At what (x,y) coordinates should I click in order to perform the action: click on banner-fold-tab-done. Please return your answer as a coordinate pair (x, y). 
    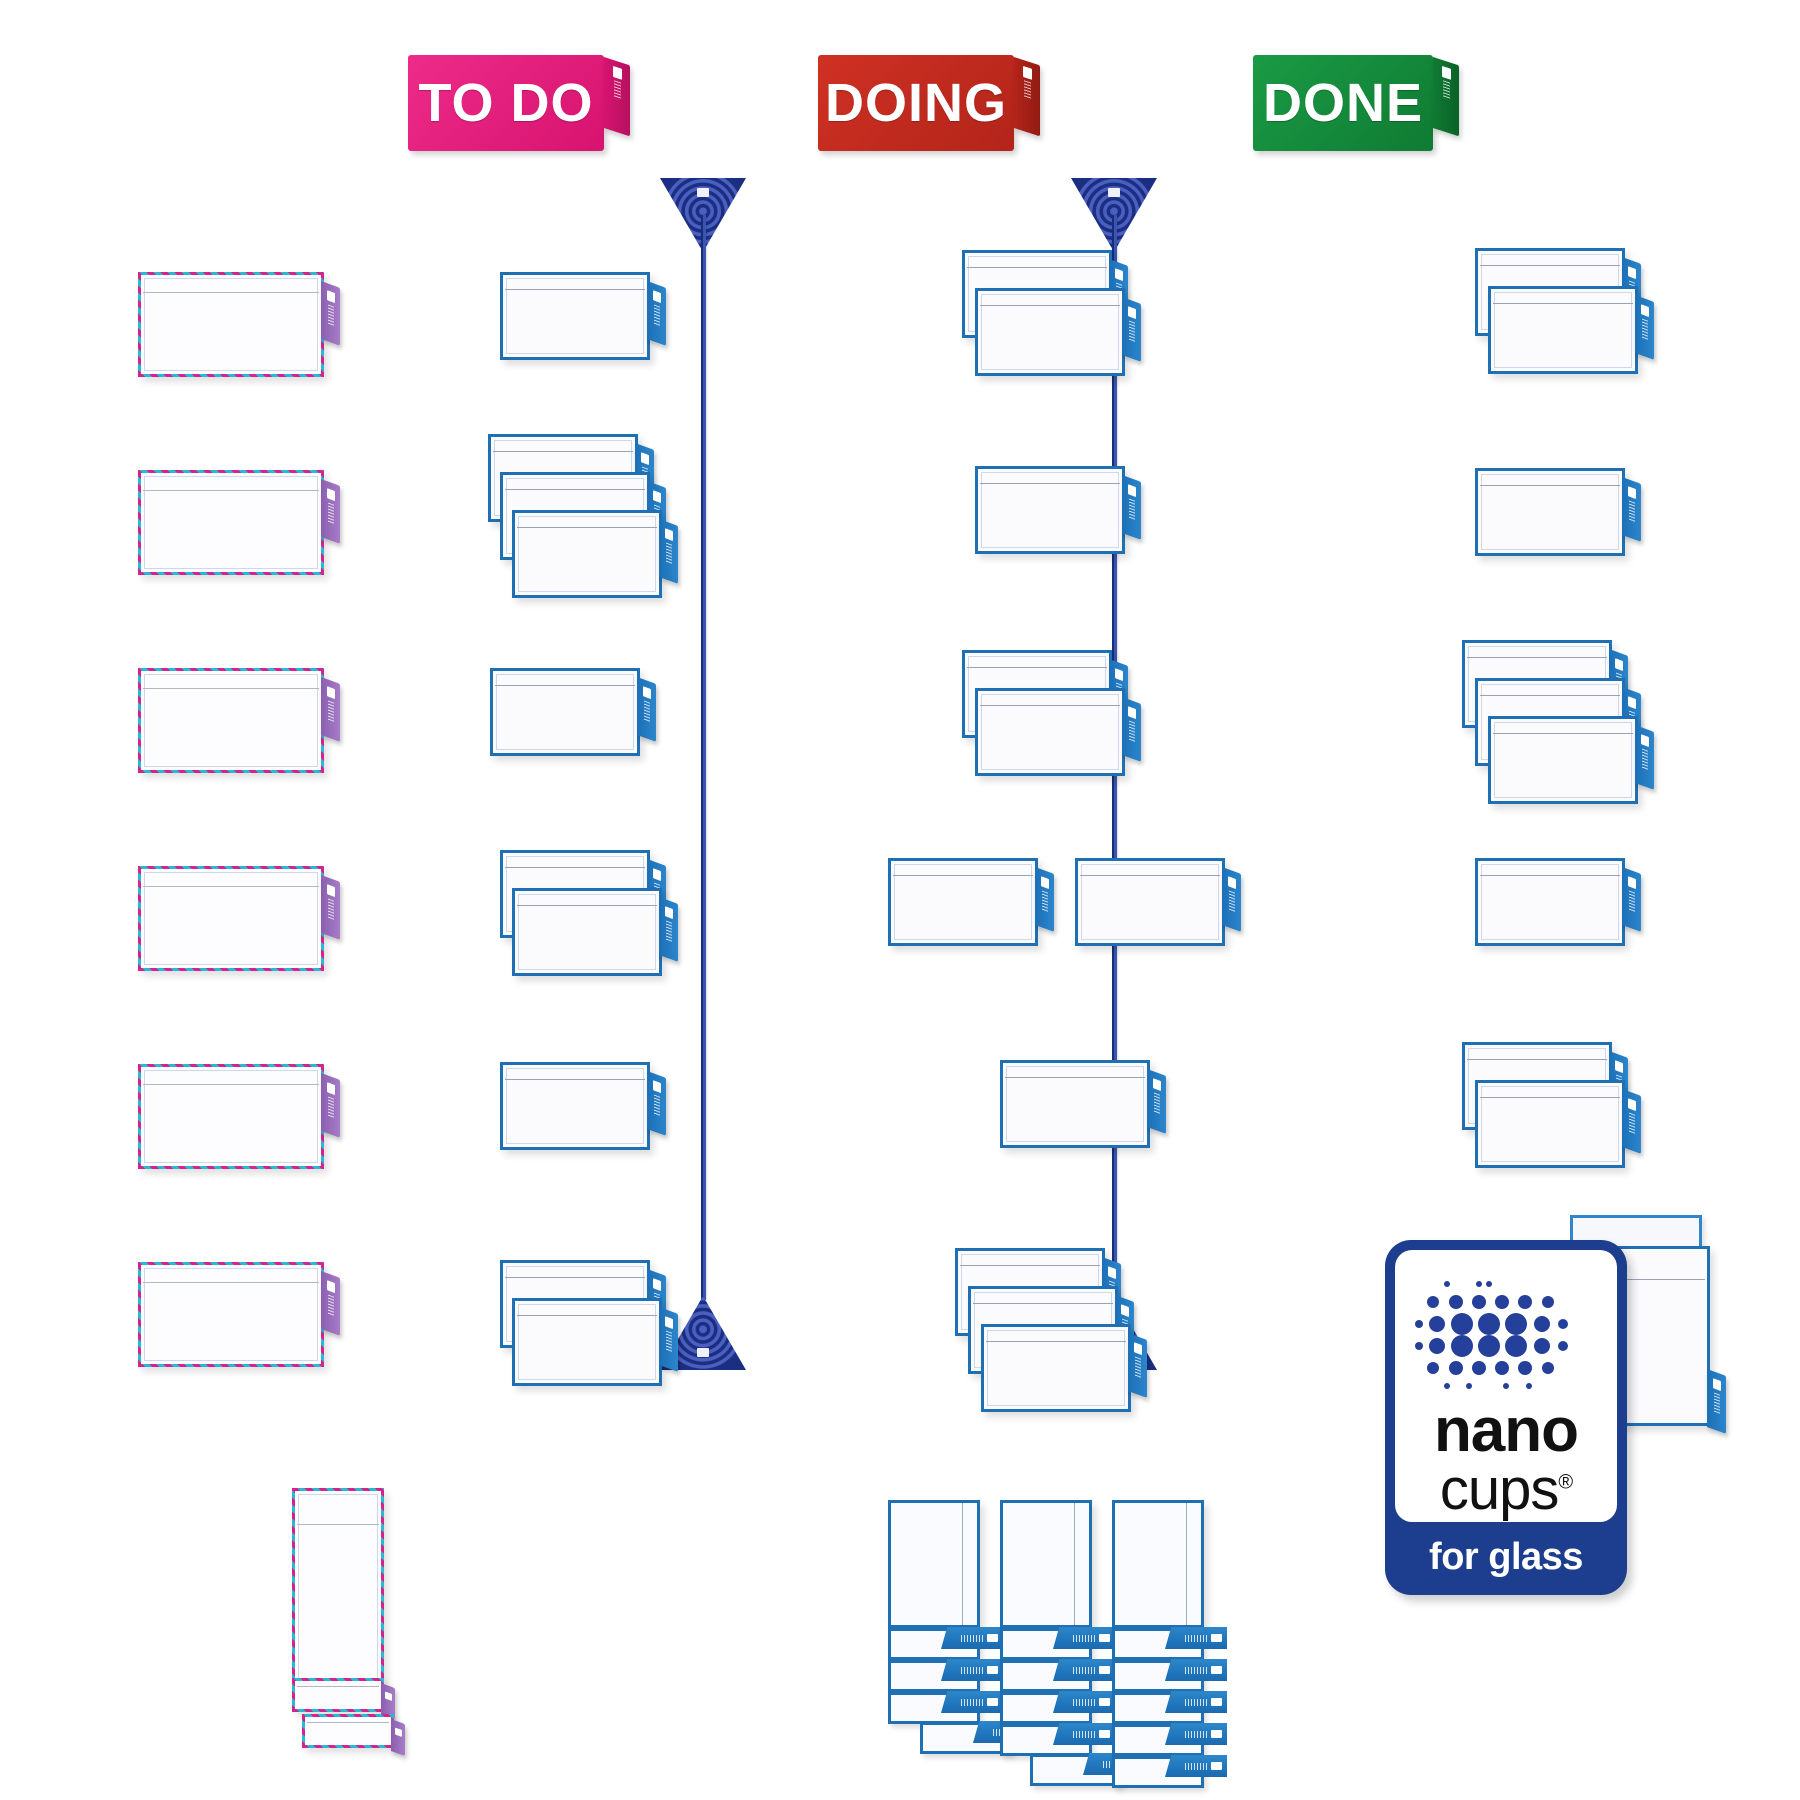
    Looking at the image, I should click on (1446, 97).